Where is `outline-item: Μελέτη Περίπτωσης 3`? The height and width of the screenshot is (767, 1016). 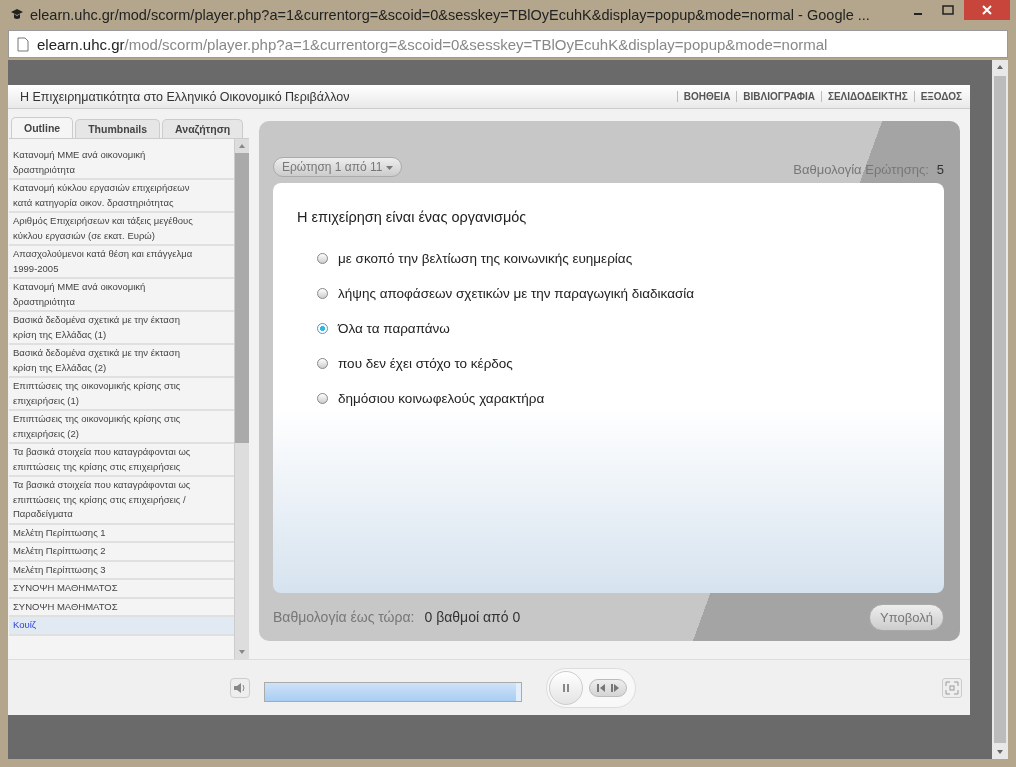 outline-item: Μελέτη Περίπτωσης 3 is located at coordinates (121, 570).